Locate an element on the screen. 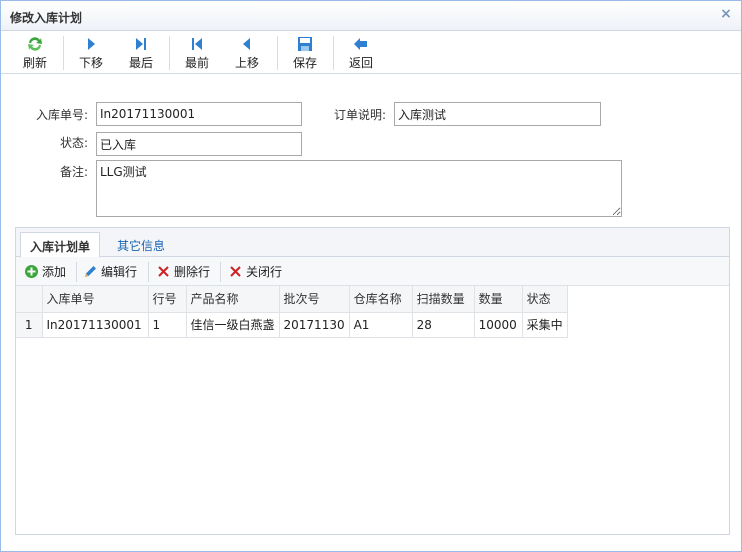  close-row-button: 关闭行 is located at coordinates (255, 272).